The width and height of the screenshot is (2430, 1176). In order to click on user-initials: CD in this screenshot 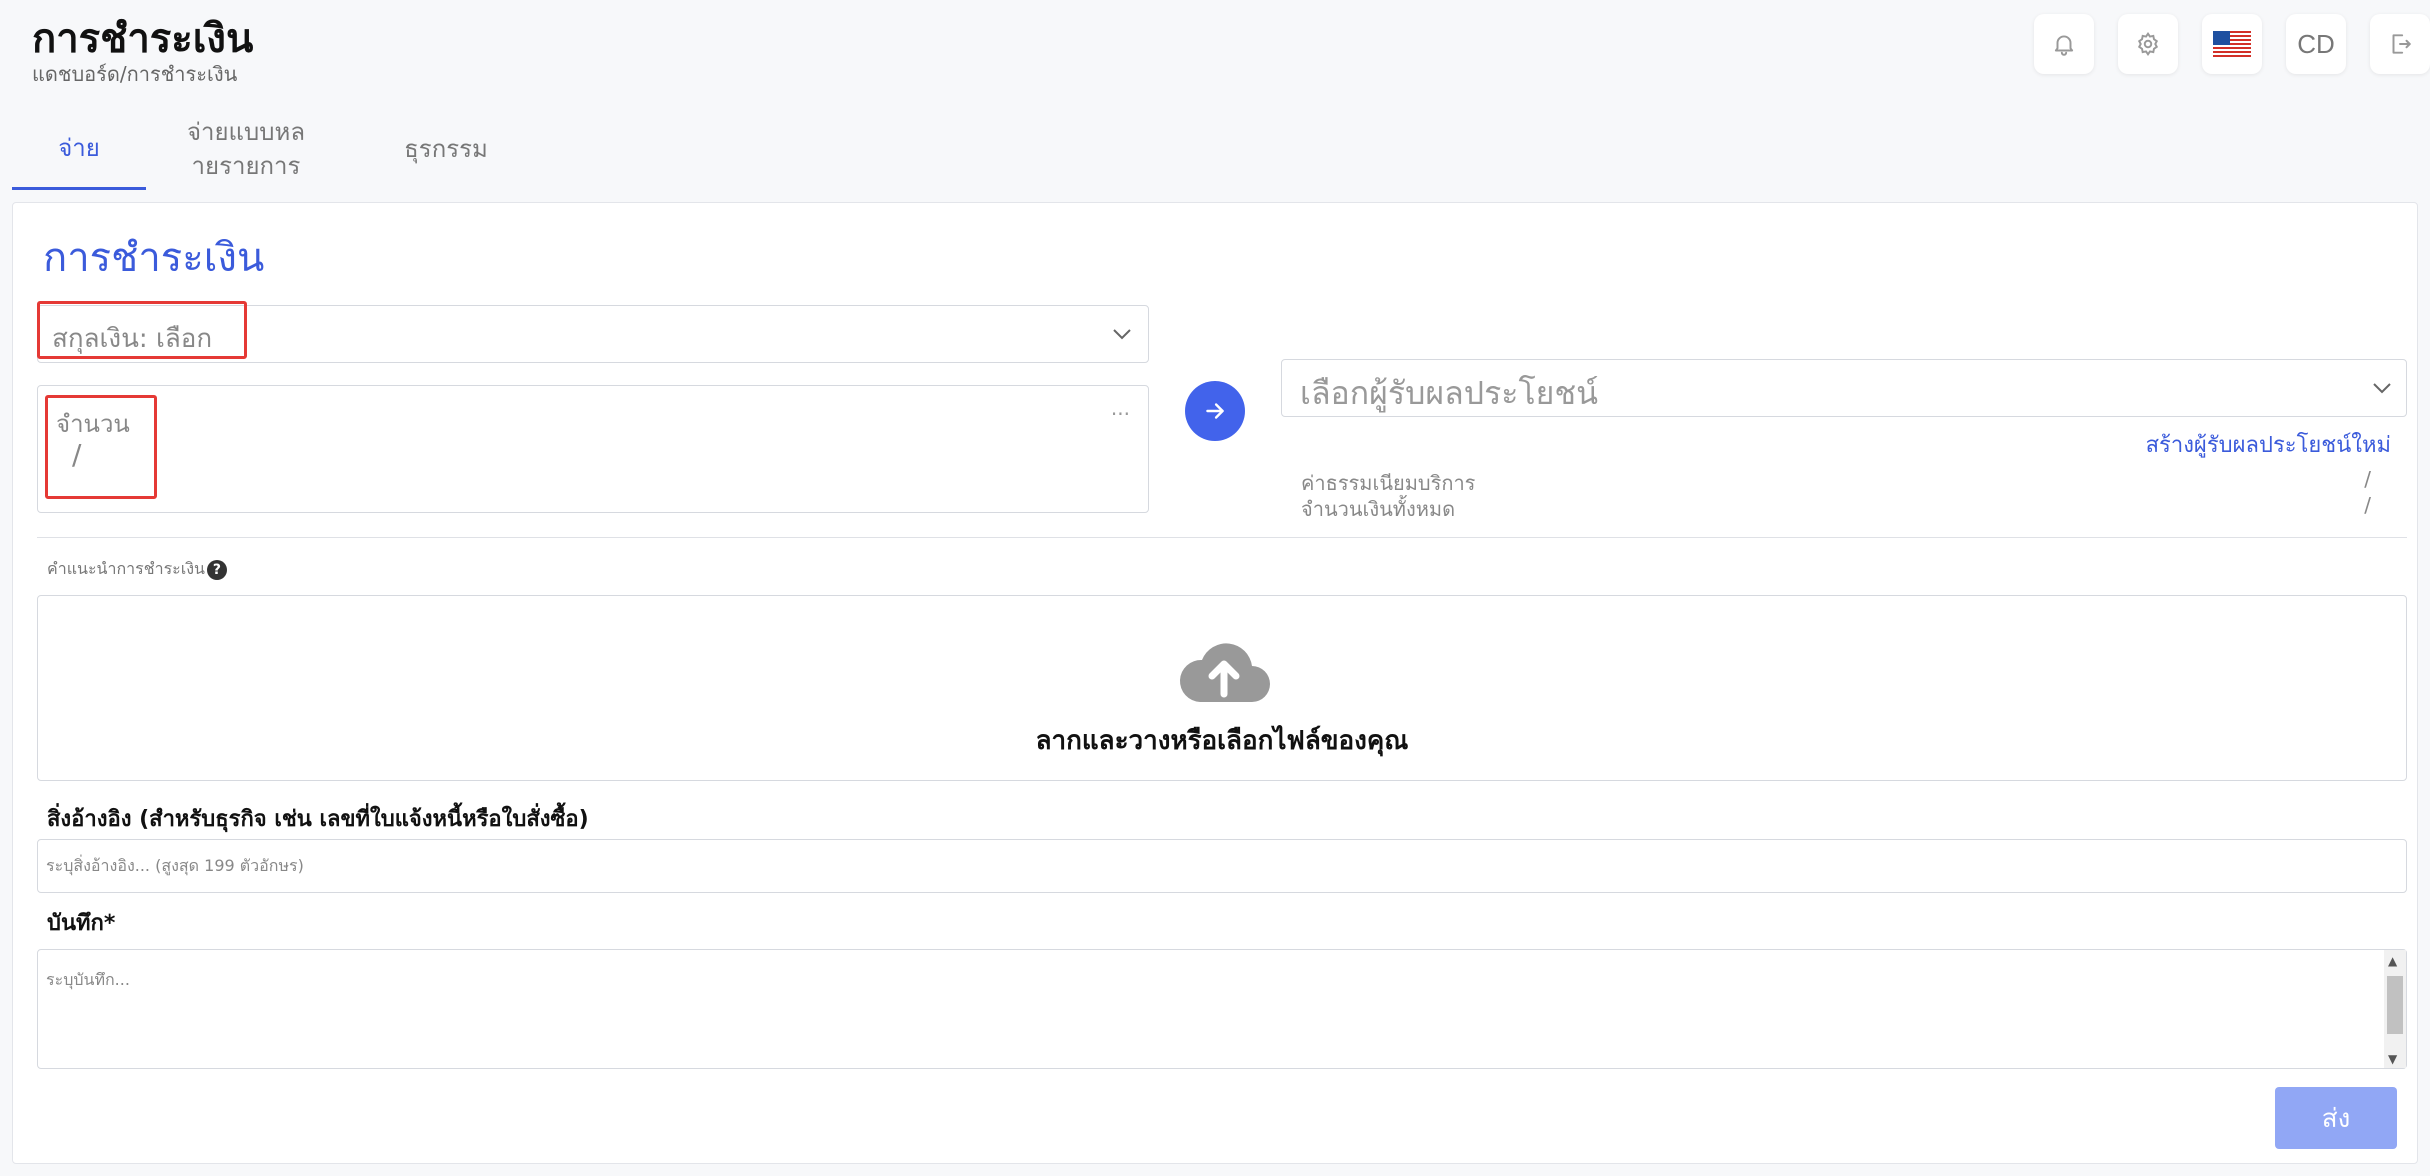, I will do `click(2316, 43)`.